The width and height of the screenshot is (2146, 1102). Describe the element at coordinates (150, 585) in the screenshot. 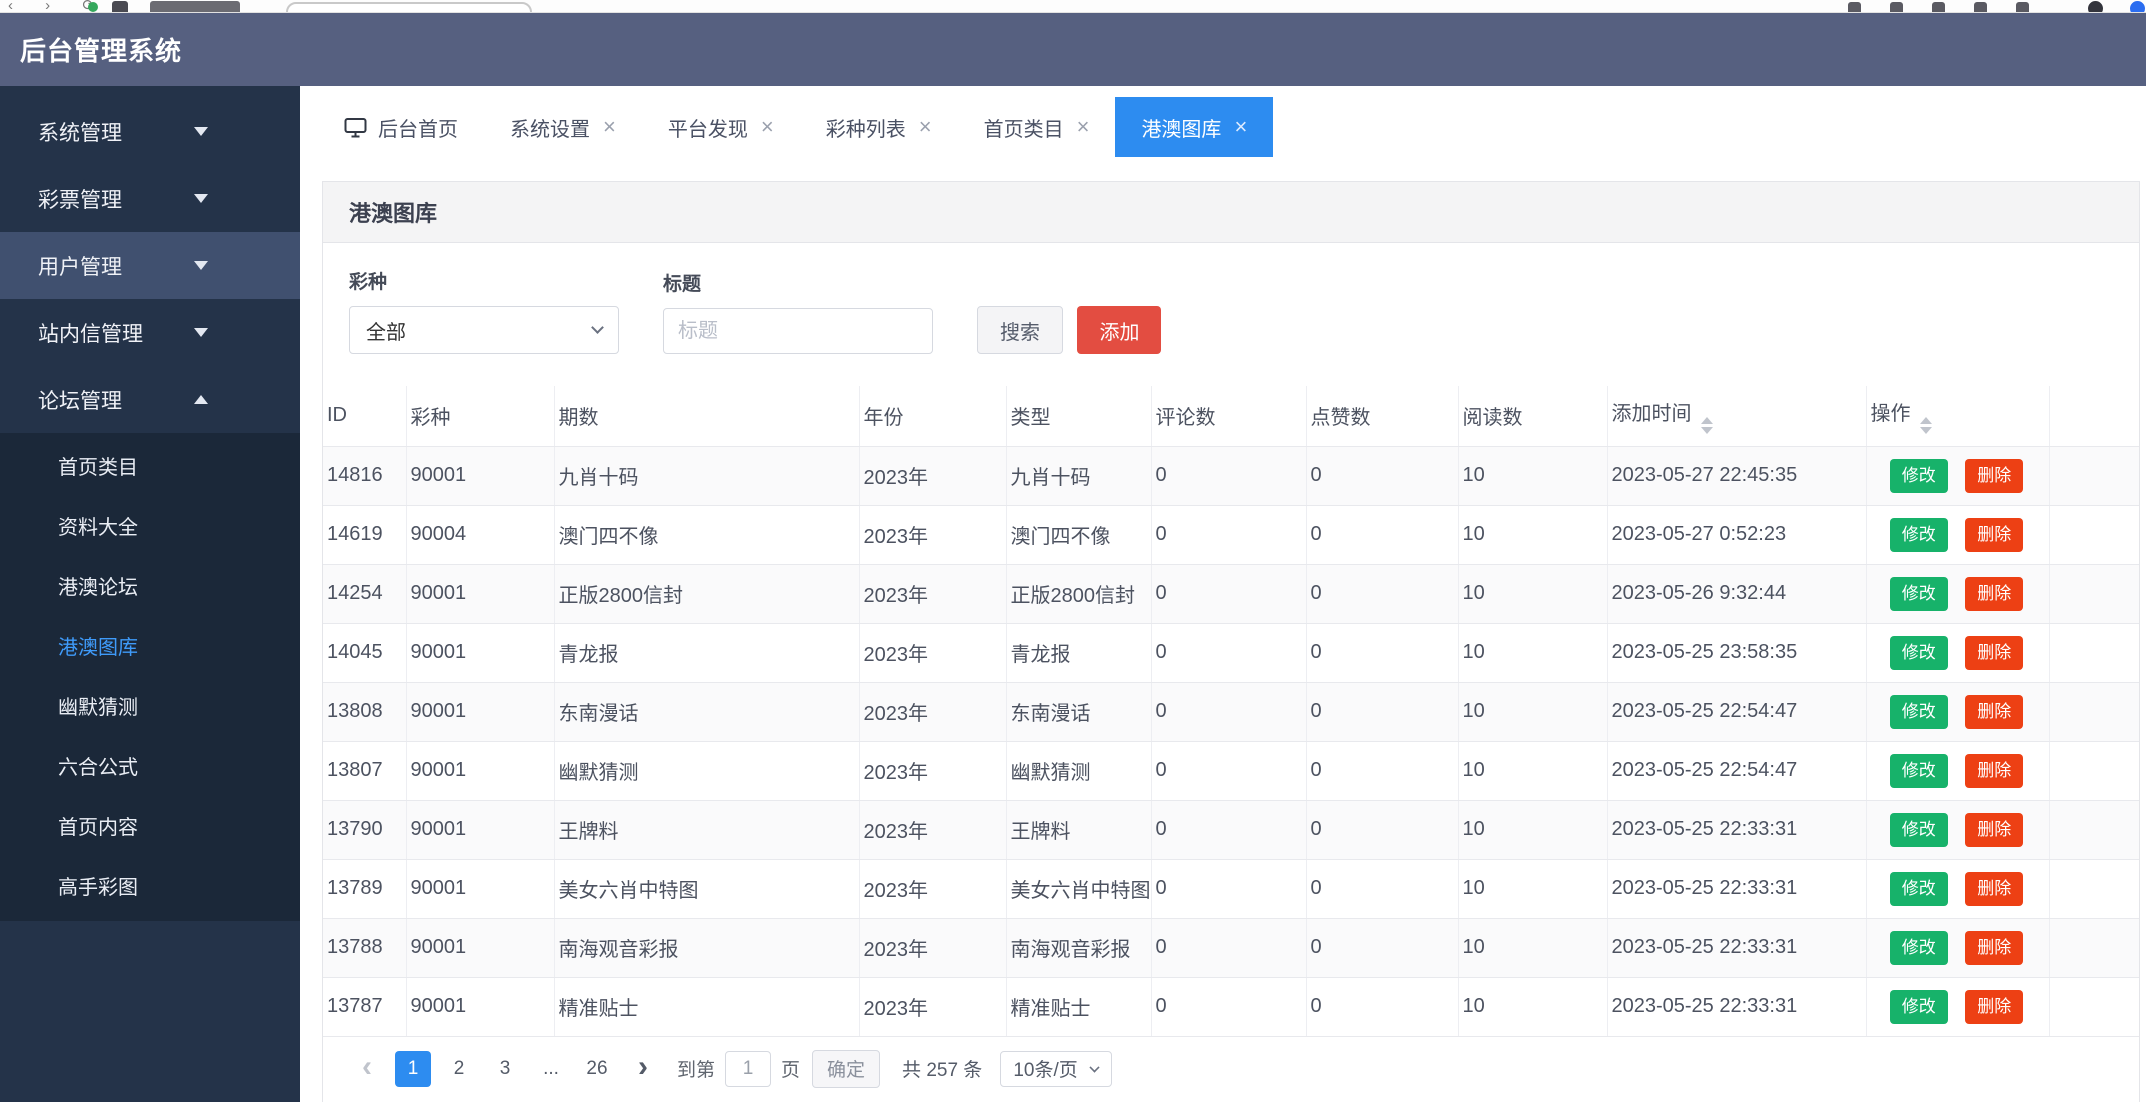

I see `sidebar-submenu-item: 港澳论坛` at that location.